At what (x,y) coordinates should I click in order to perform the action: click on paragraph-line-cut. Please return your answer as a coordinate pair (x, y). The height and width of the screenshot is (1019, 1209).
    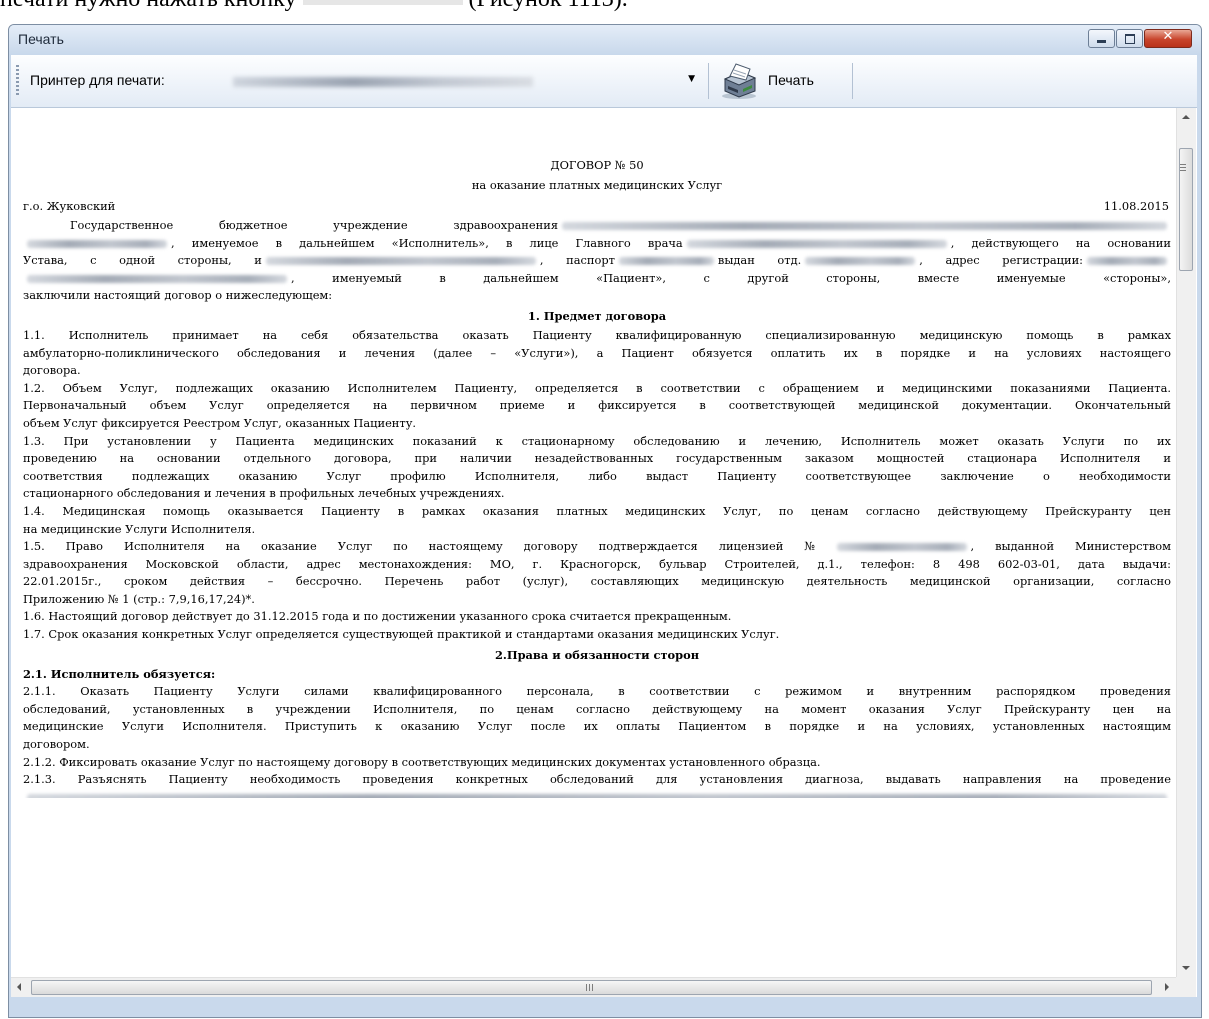
    Looking at the image, I should click on (597, 793).